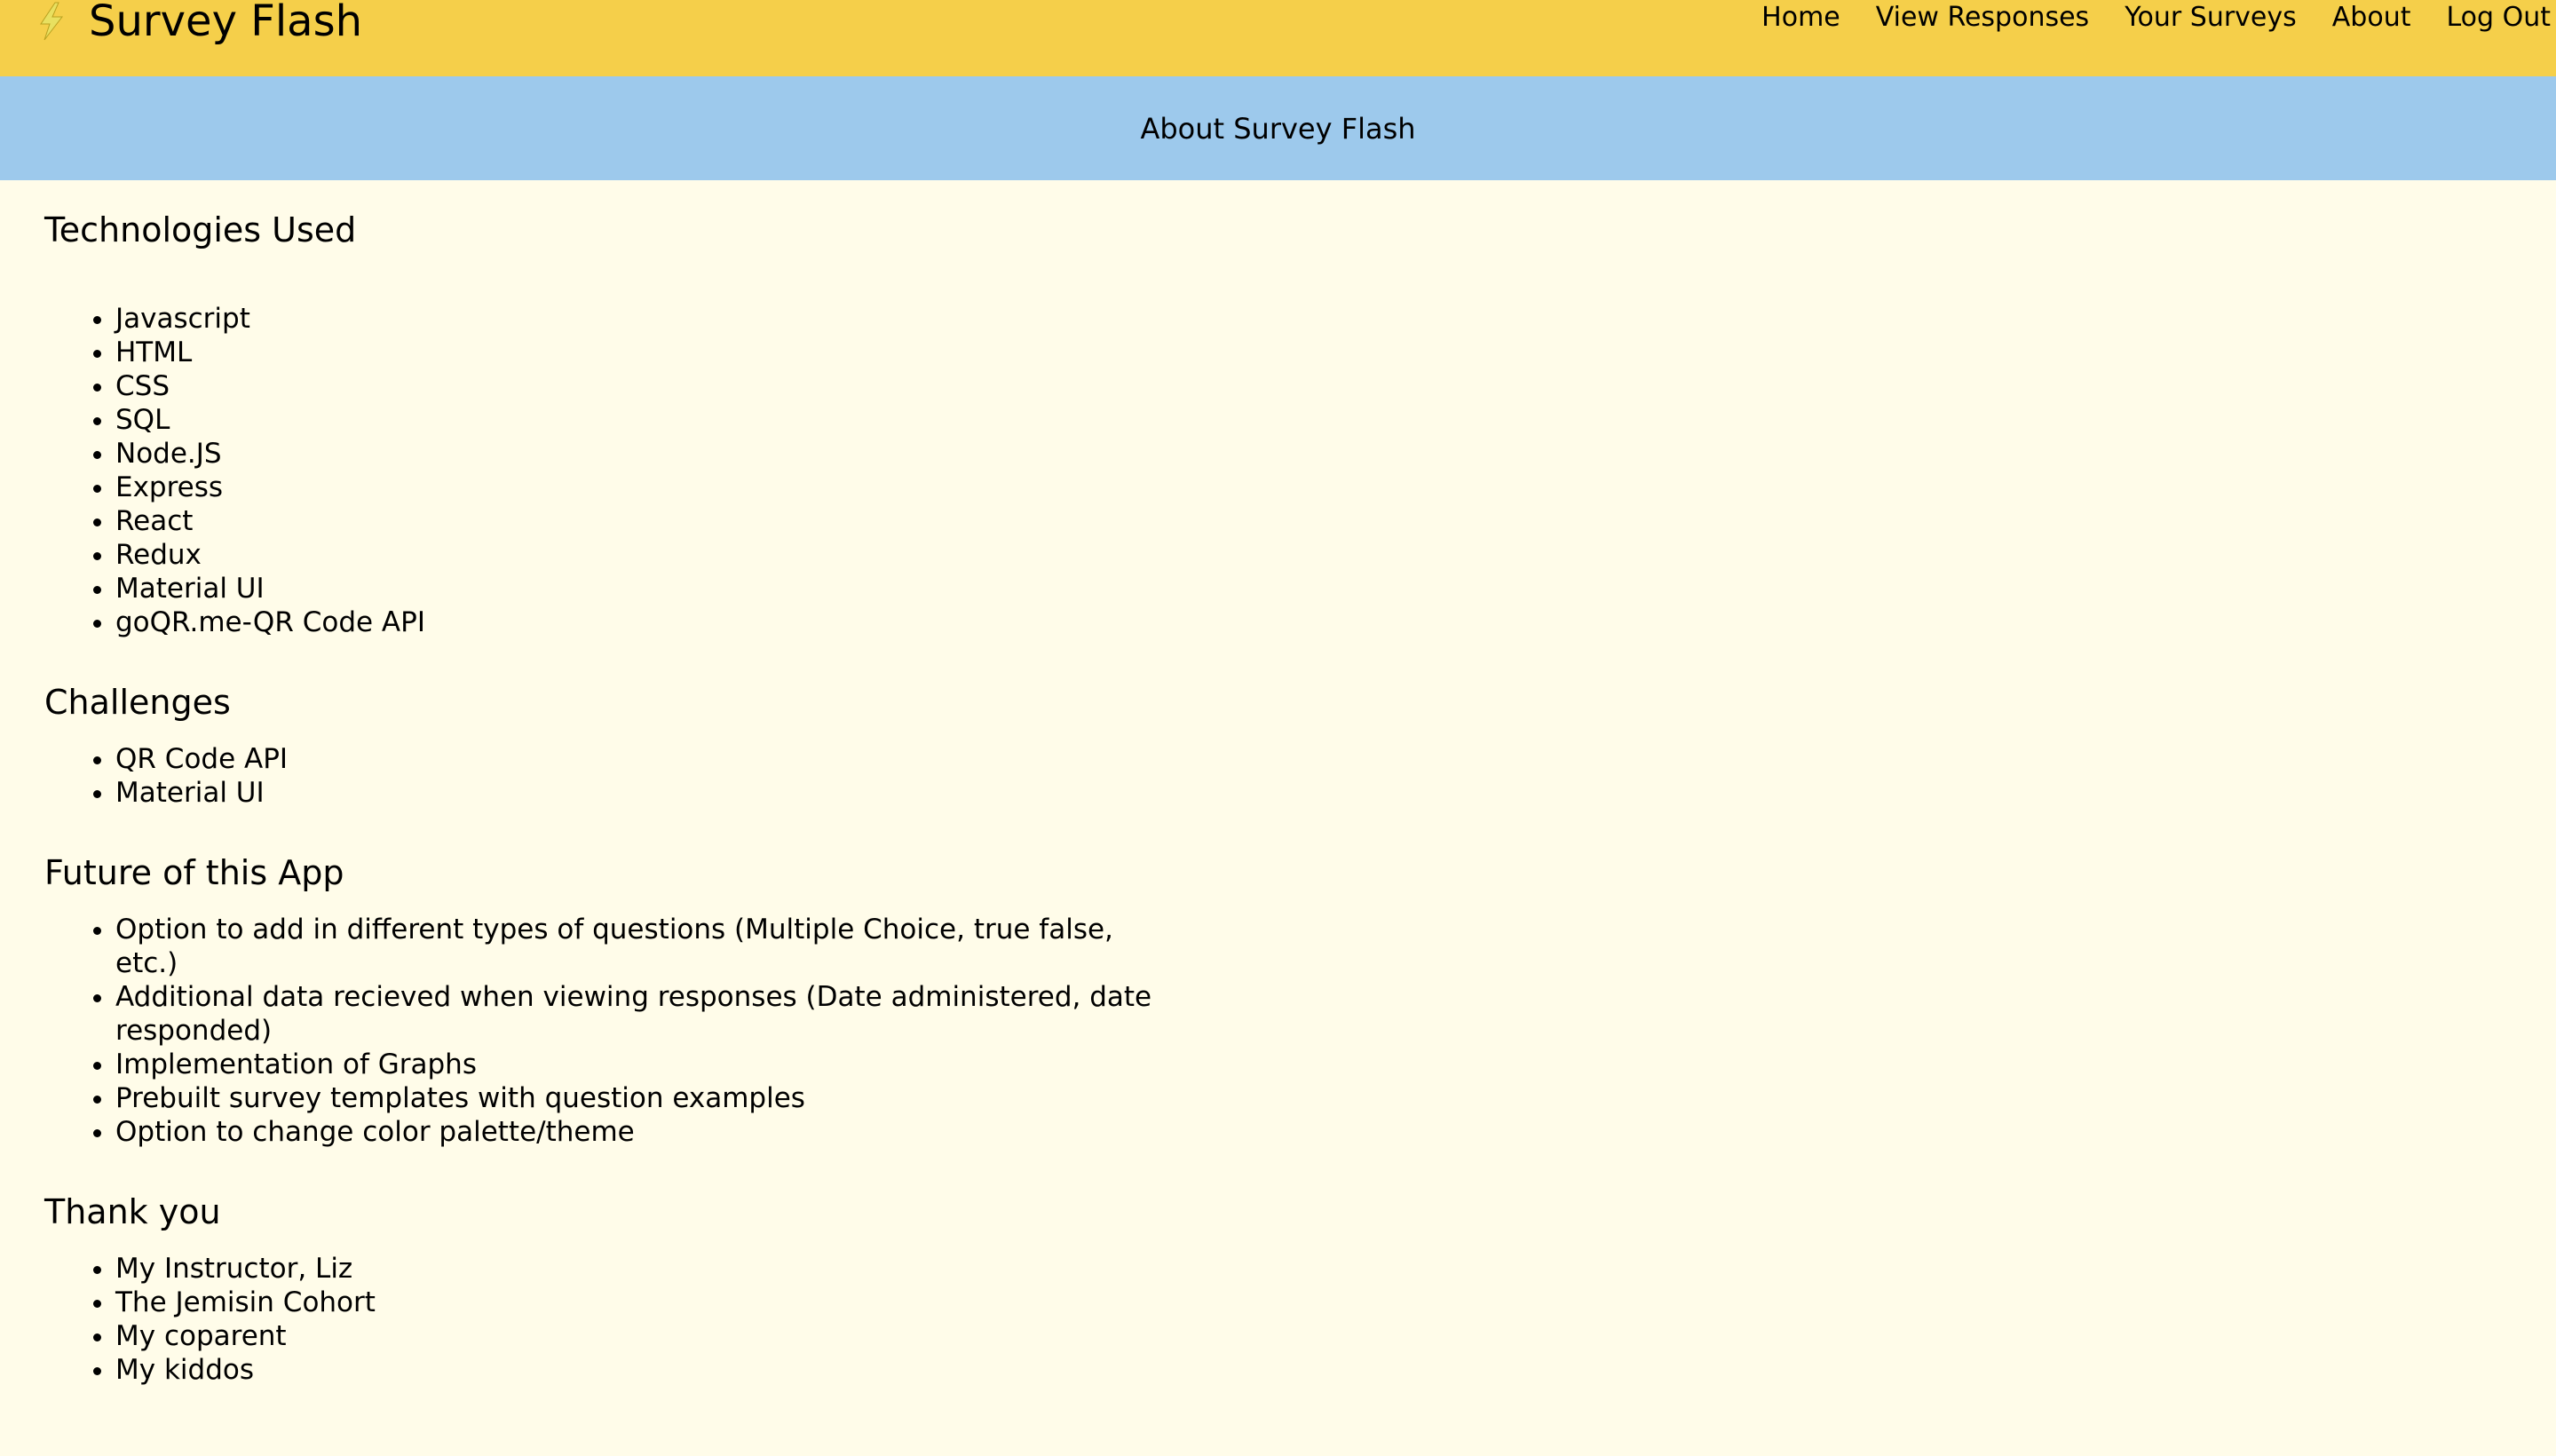  I want to click on brand: Survey Flash, so click(199, 24).